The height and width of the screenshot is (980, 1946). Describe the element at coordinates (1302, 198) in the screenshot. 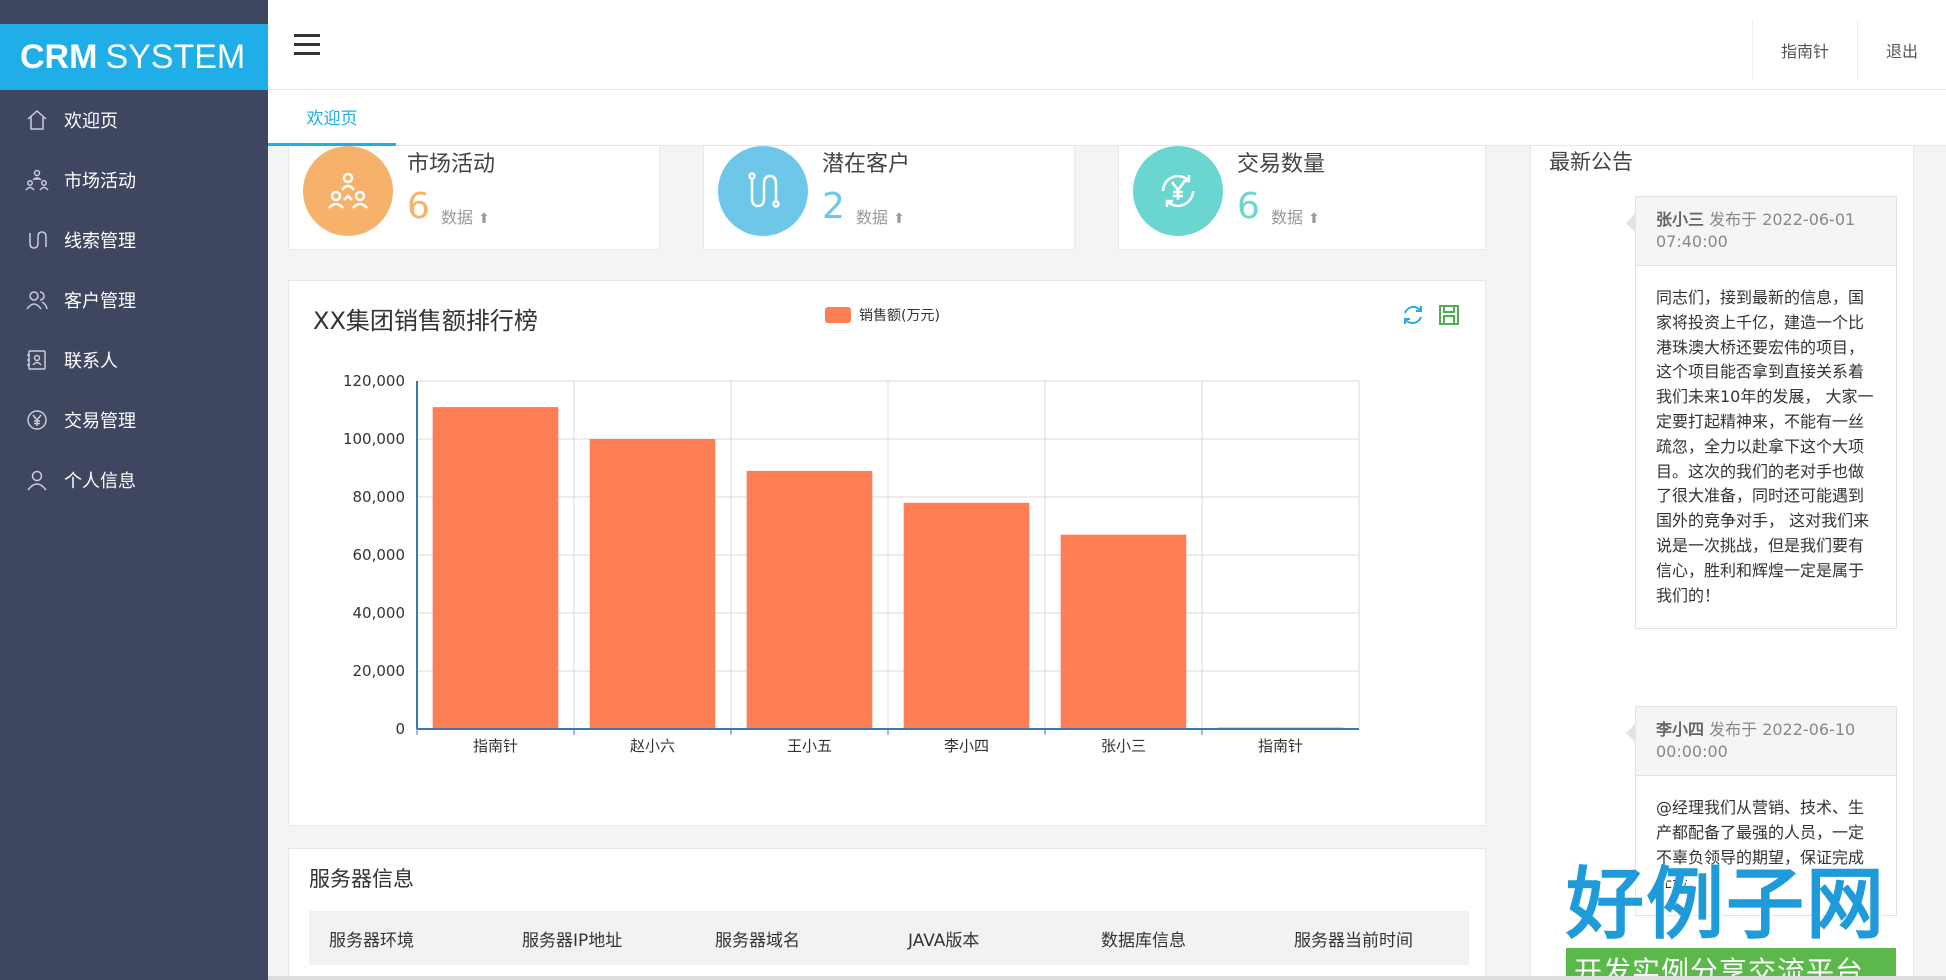

I see `stat-card-deals: 交易数量 6 数据 ⬆` at that location.